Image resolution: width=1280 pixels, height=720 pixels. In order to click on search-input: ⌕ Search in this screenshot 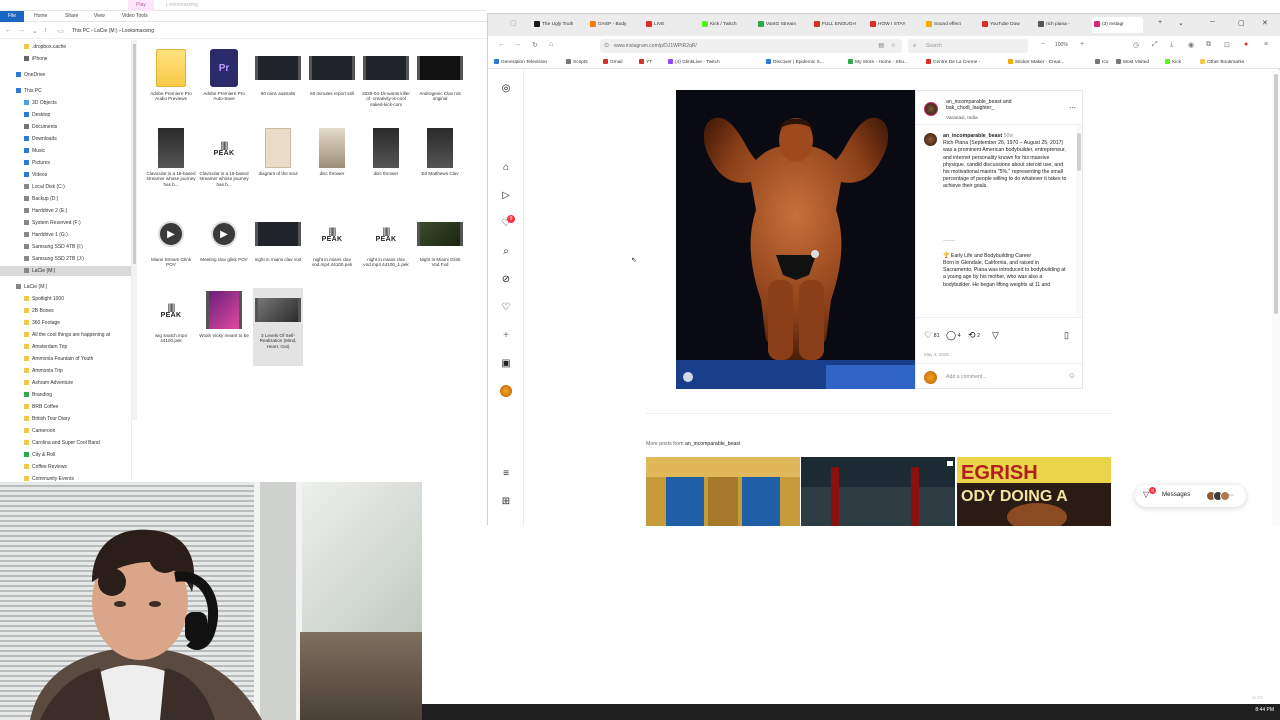, I will do `click(968, 46)`.